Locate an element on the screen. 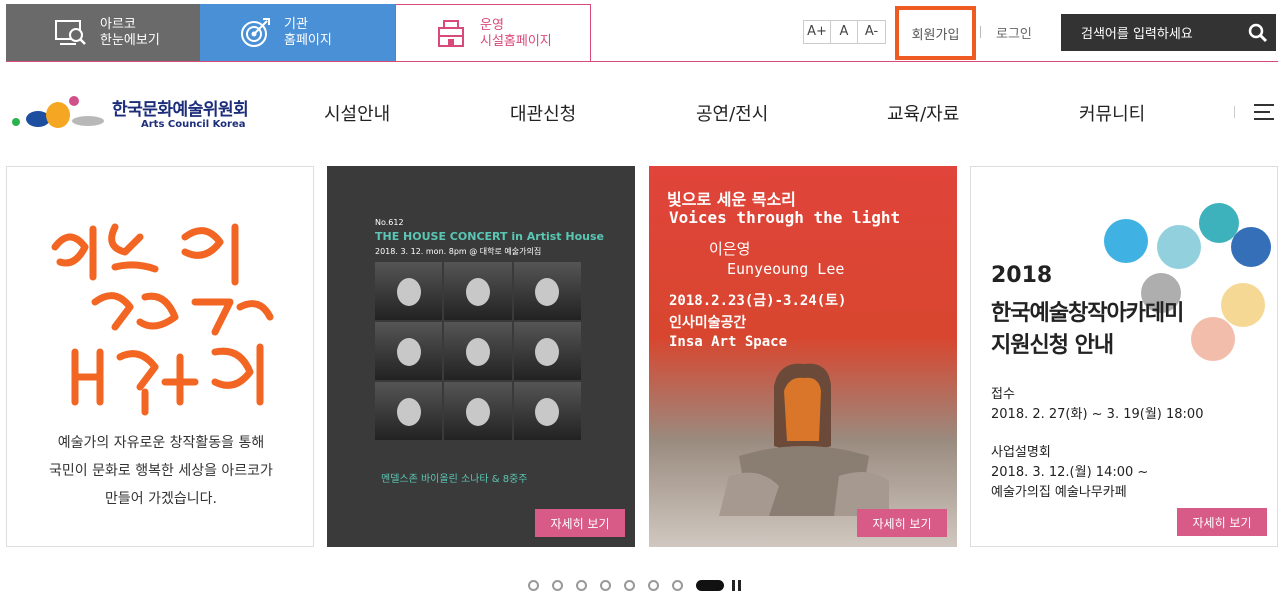 The image size is (1278, 597). poster-title: THE HOUSE CONCERT in Artist House is located at coordinates (489, 236).